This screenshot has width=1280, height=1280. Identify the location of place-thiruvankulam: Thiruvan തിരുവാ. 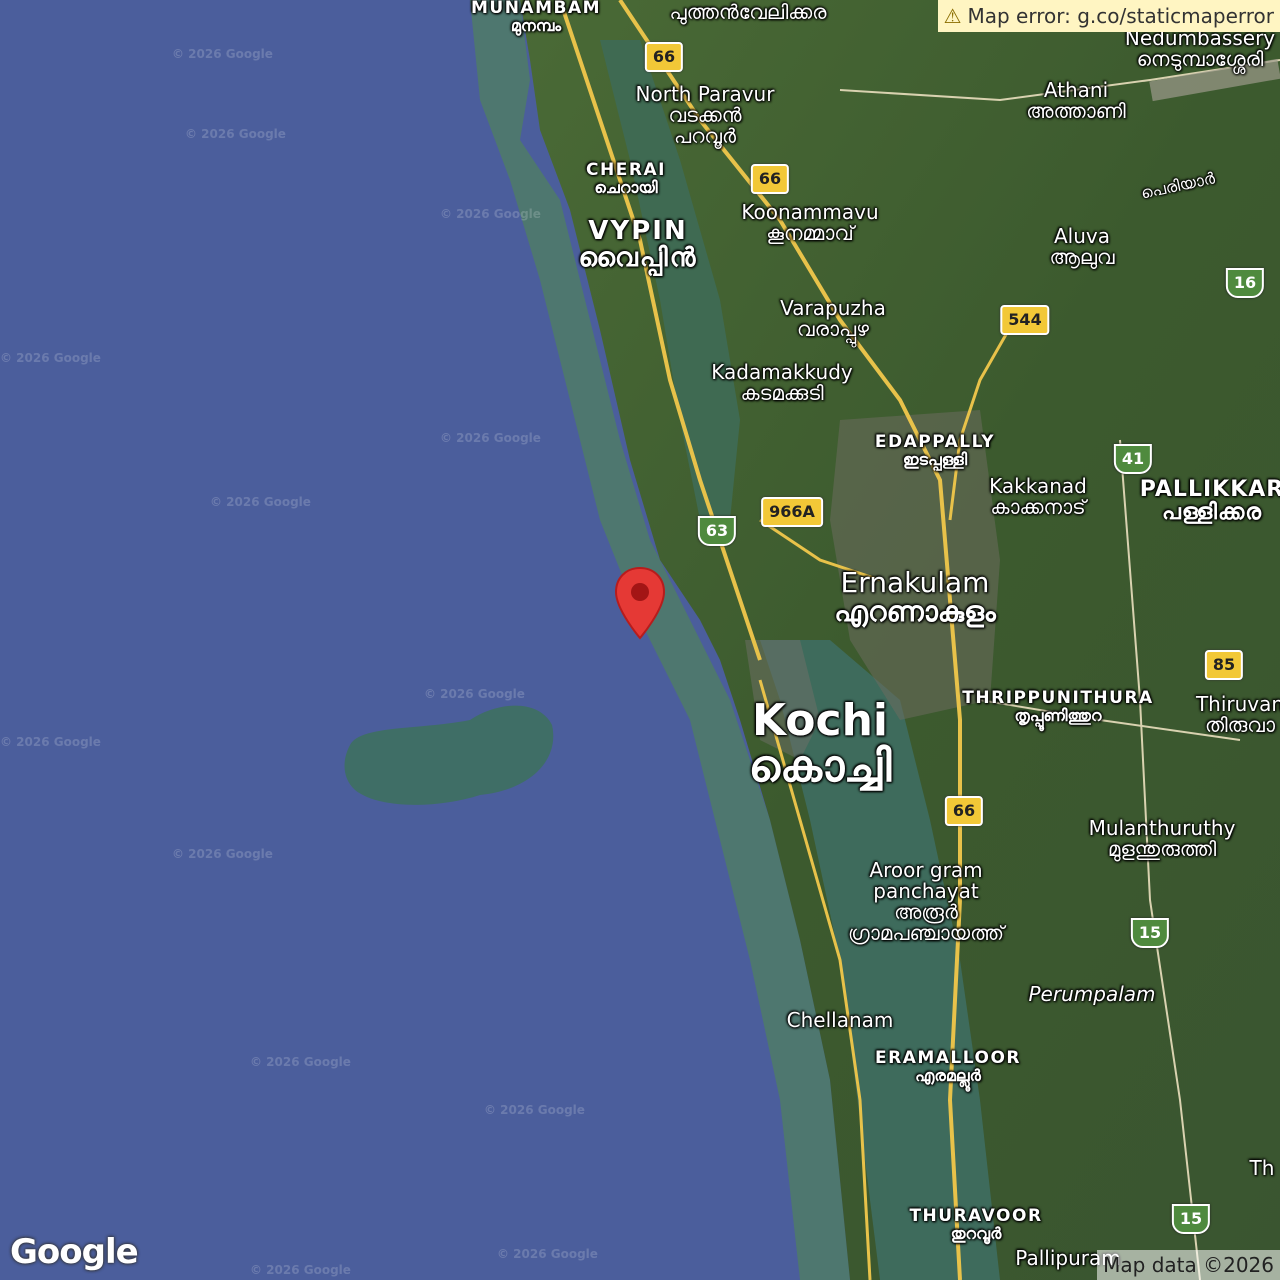
(1237, 714).